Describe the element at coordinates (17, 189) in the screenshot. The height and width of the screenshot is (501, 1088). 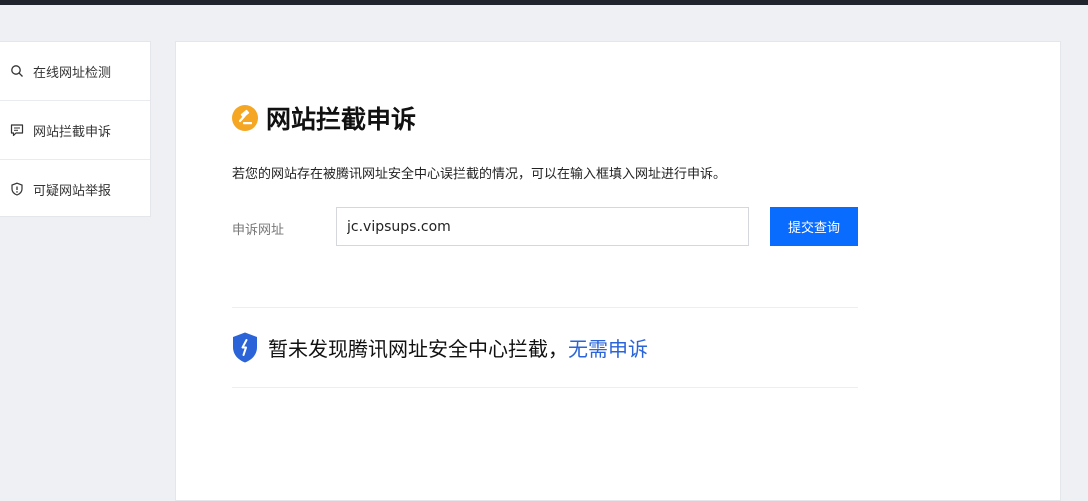
I see `shield-alert-icon` at that location.